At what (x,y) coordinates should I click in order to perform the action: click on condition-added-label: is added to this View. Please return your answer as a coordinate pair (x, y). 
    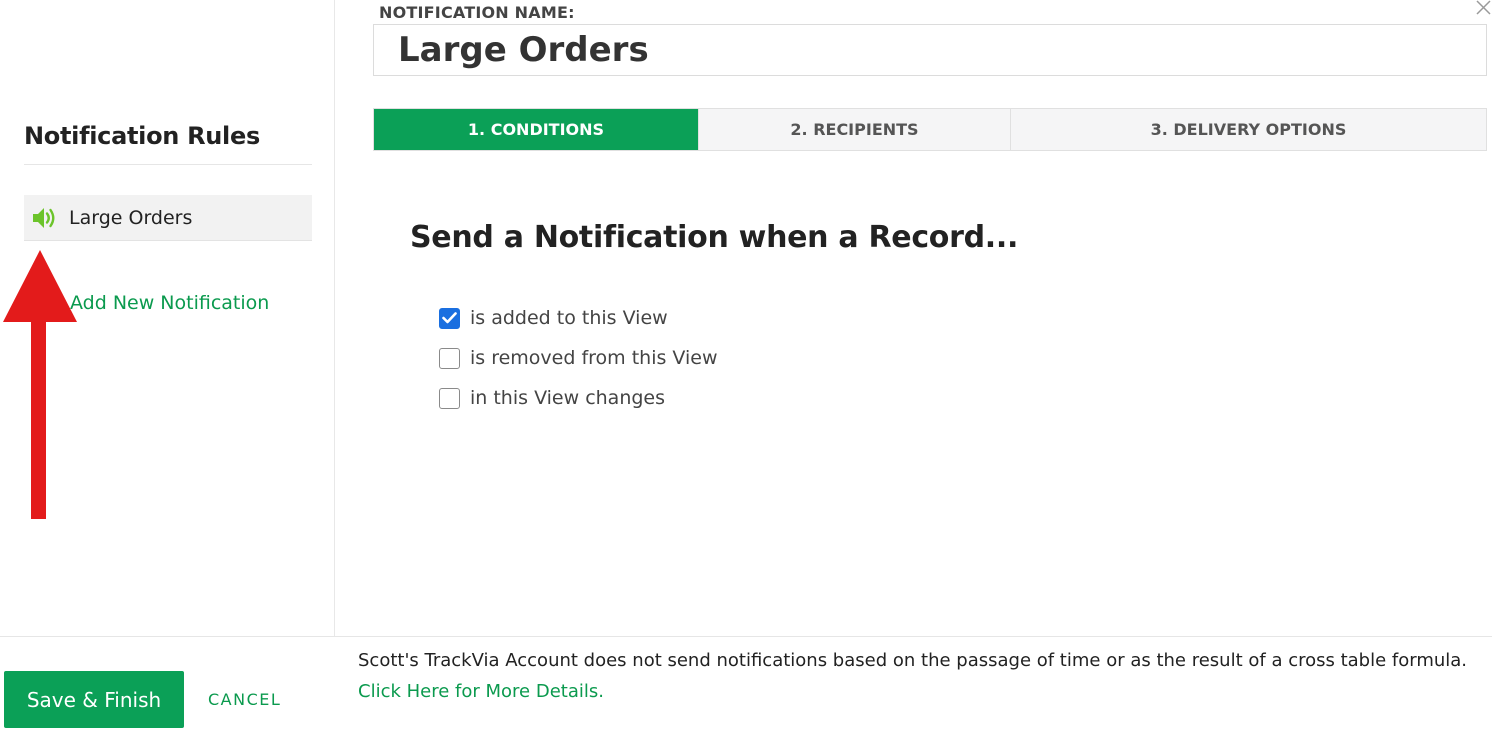
    Looking at the image, I should click on (569, 318).